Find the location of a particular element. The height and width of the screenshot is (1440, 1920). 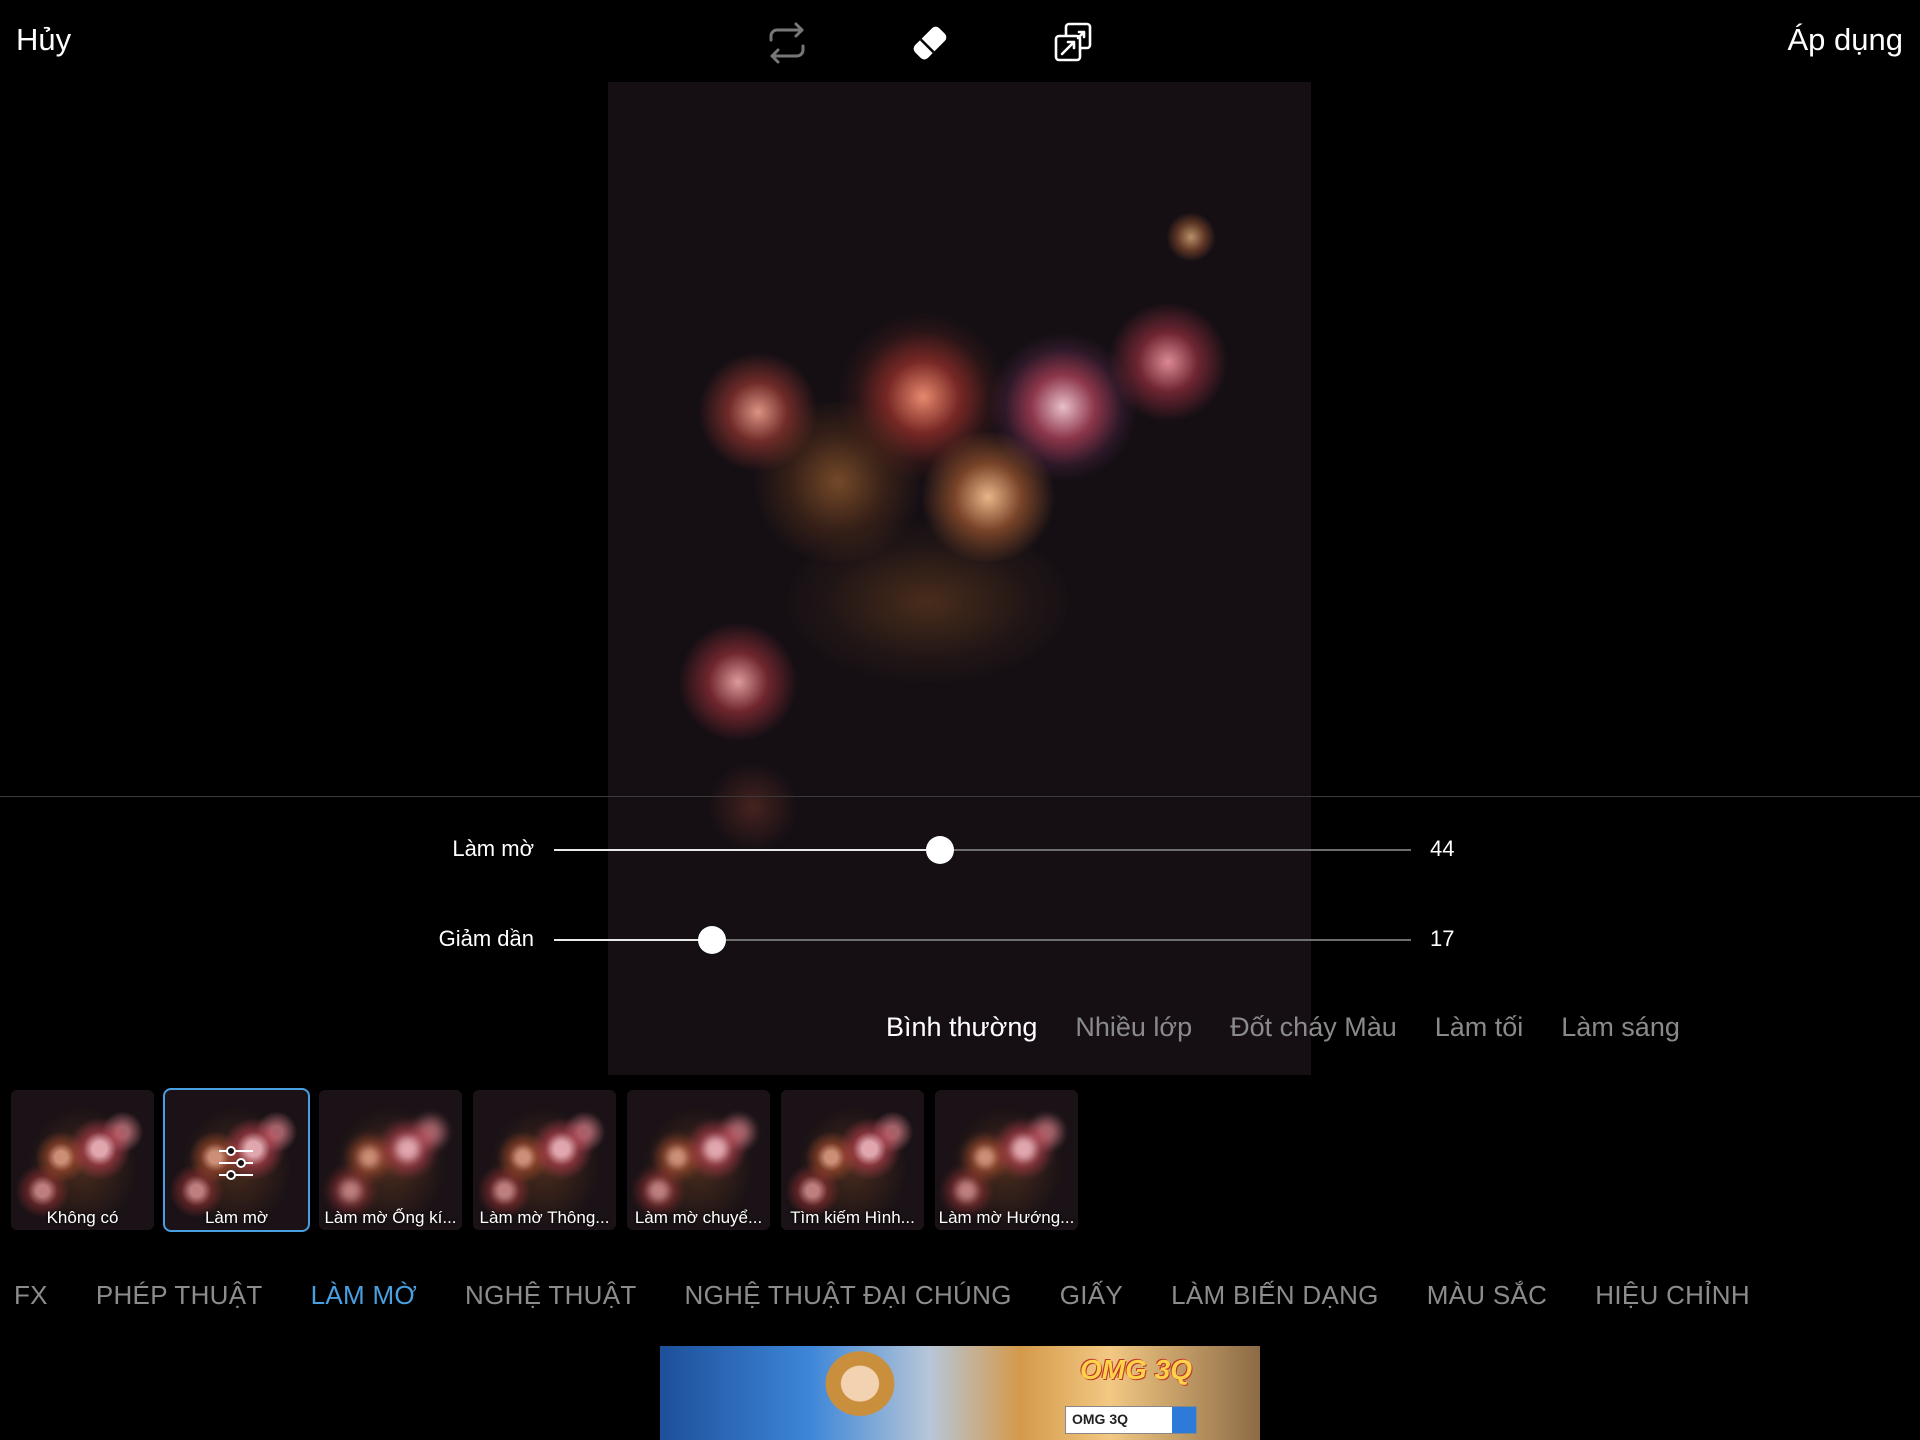

category-blur: LÀM MỜ is located at coordinates (364, 1295).